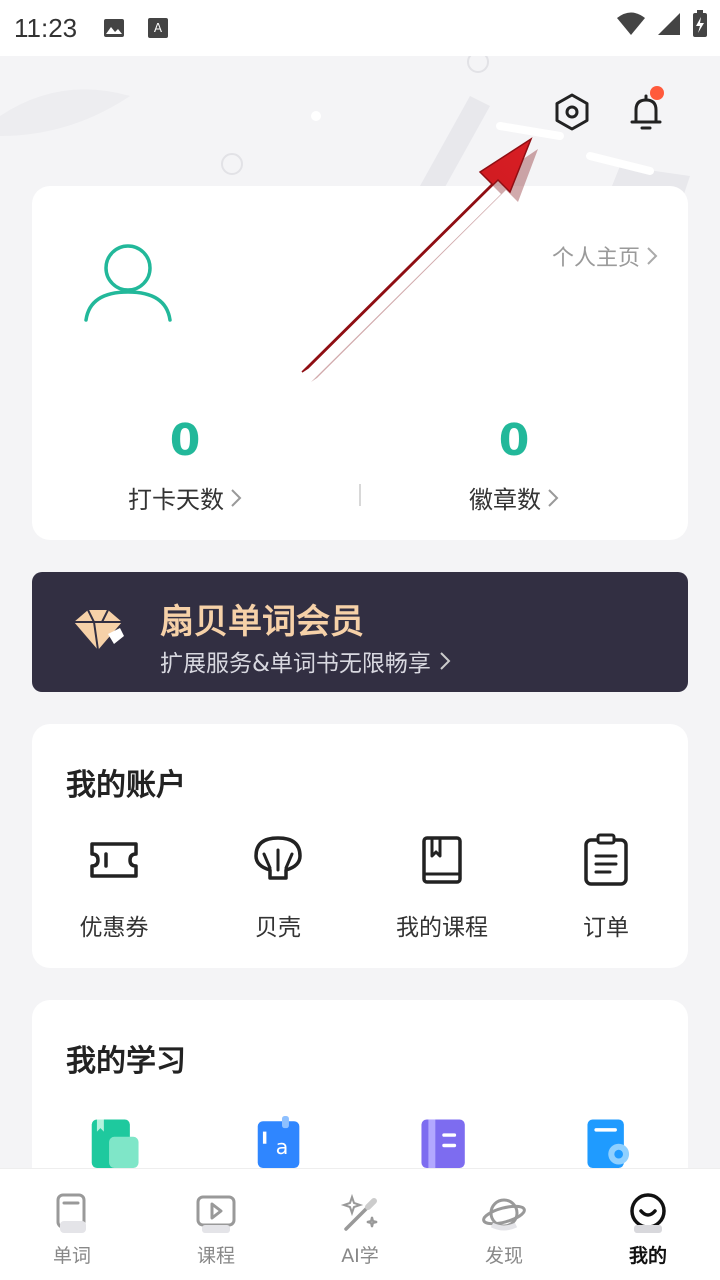 This screenshot has width=720, height=1280. I want to click on top-actions, so click(609, 110).